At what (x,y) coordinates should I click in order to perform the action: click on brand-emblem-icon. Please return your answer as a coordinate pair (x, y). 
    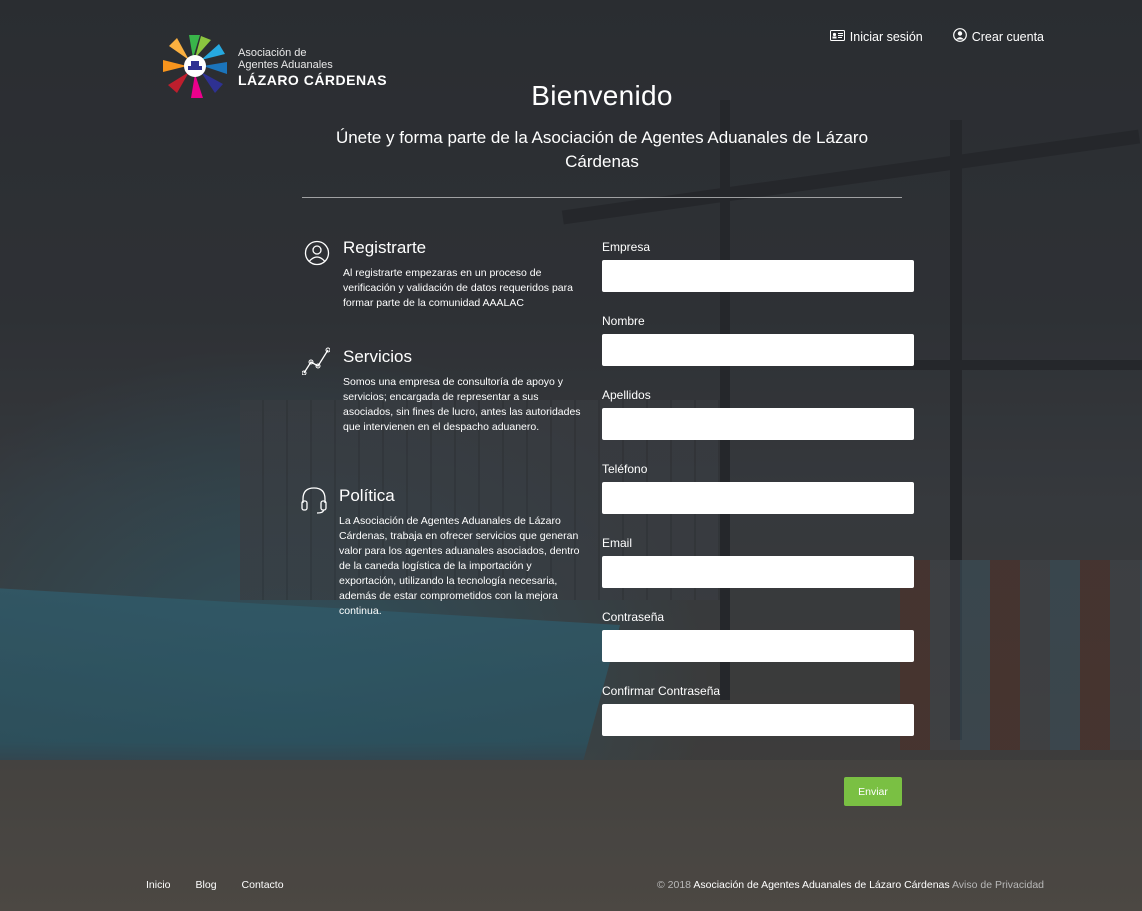
    Looking at the image, I should click on (195, 66).